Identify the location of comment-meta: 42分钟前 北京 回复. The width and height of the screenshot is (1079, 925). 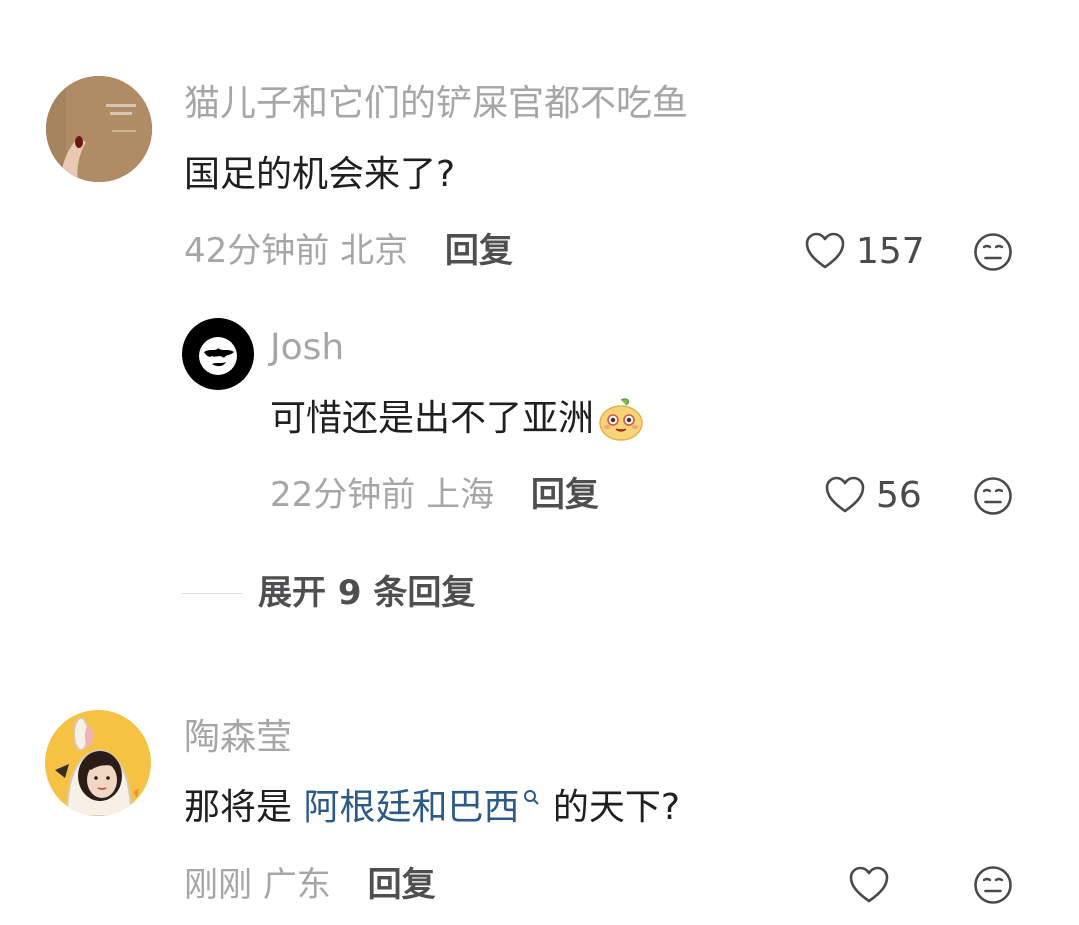
(348, 251).